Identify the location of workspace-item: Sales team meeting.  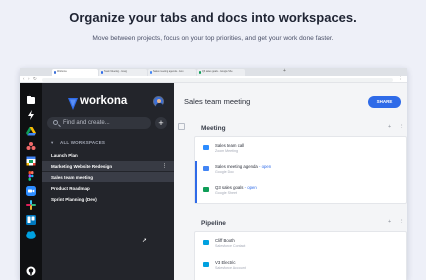
(108, 177).